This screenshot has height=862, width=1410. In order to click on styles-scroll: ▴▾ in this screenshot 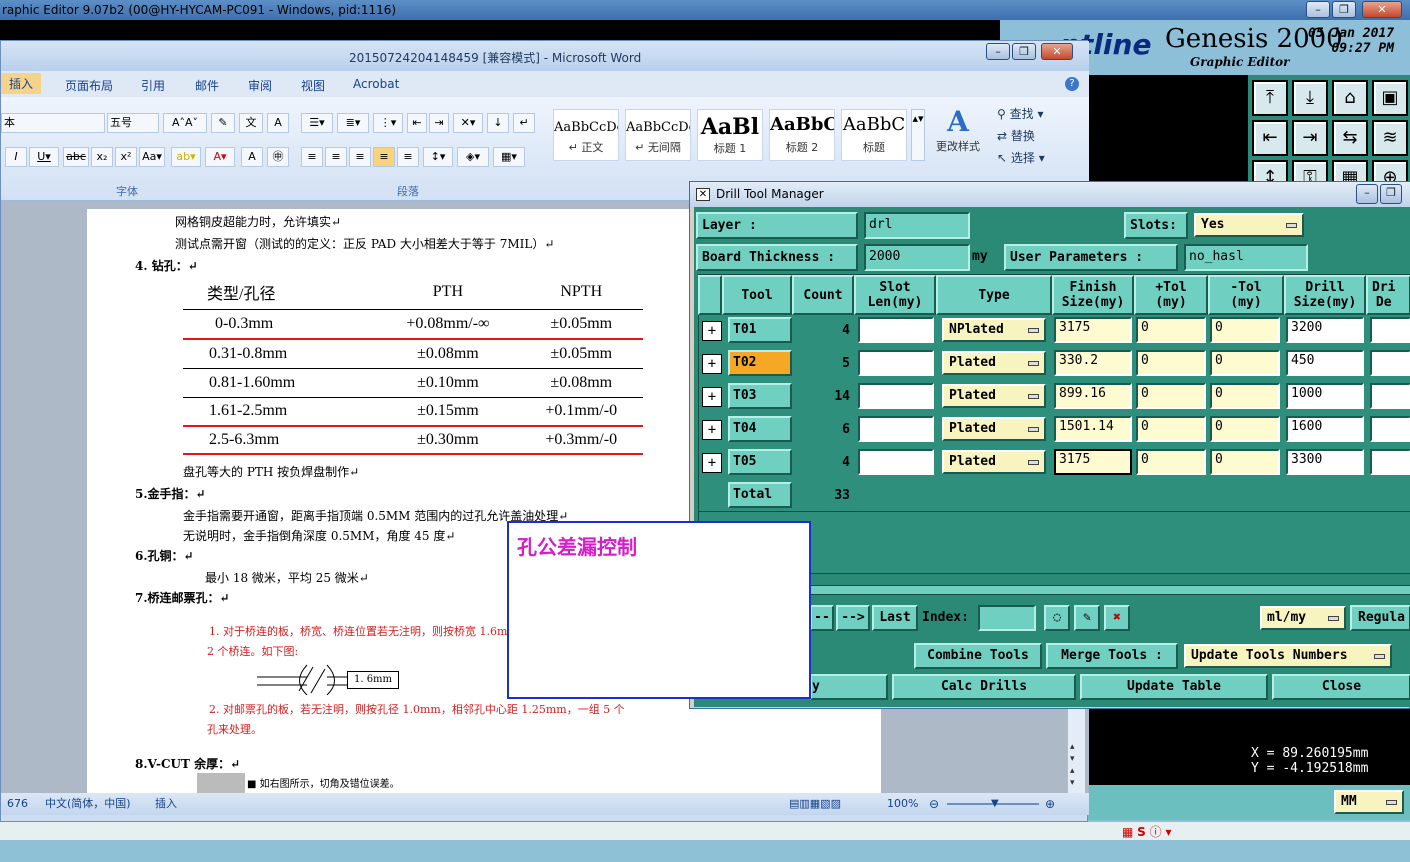, I will do `click(918, 135)`.